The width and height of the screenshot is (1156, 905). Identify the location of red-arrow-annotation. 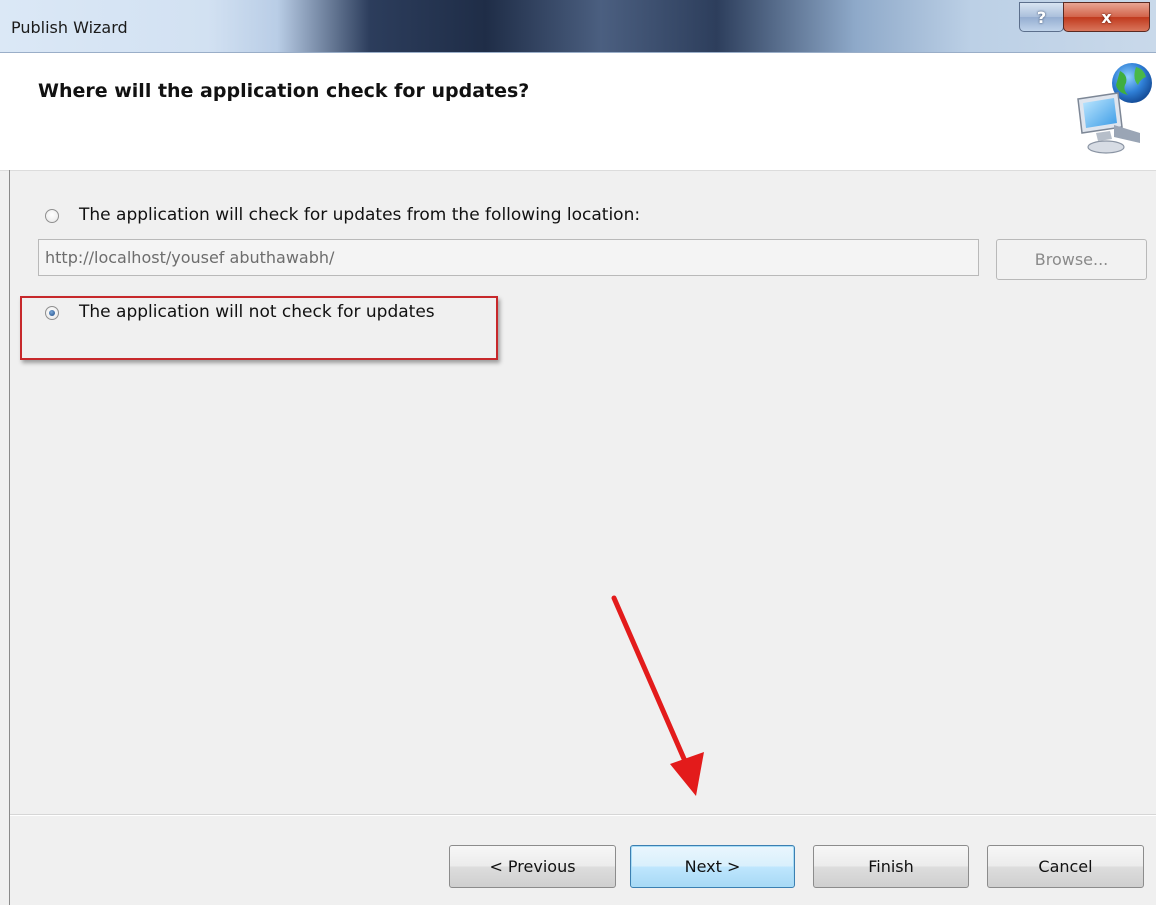
(657, 695).